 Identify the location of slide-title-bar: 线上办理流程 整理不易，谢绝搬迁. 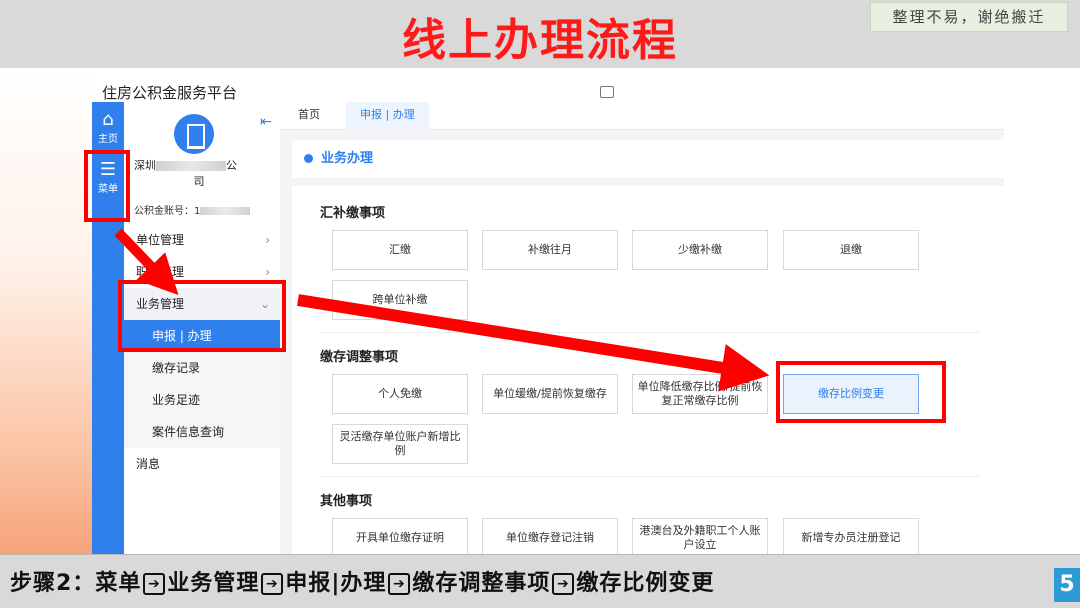
(540, 34).